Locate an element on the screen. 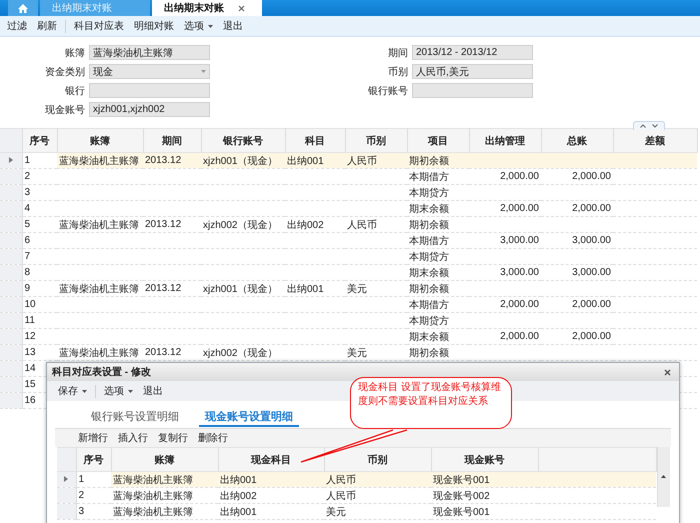 This screenshot has height=523, width=700. field-label: 币别 is located at coordinates (397, 72).